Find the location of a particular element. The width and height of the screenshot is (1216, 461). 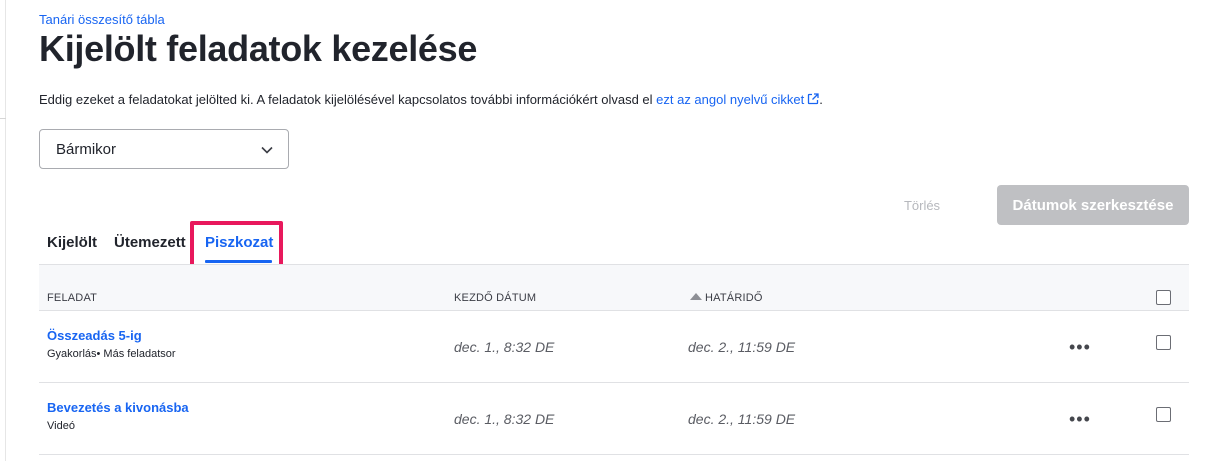

edit-dates-button: Dátumok szerkesztése is located at coordinates (1093, 205).